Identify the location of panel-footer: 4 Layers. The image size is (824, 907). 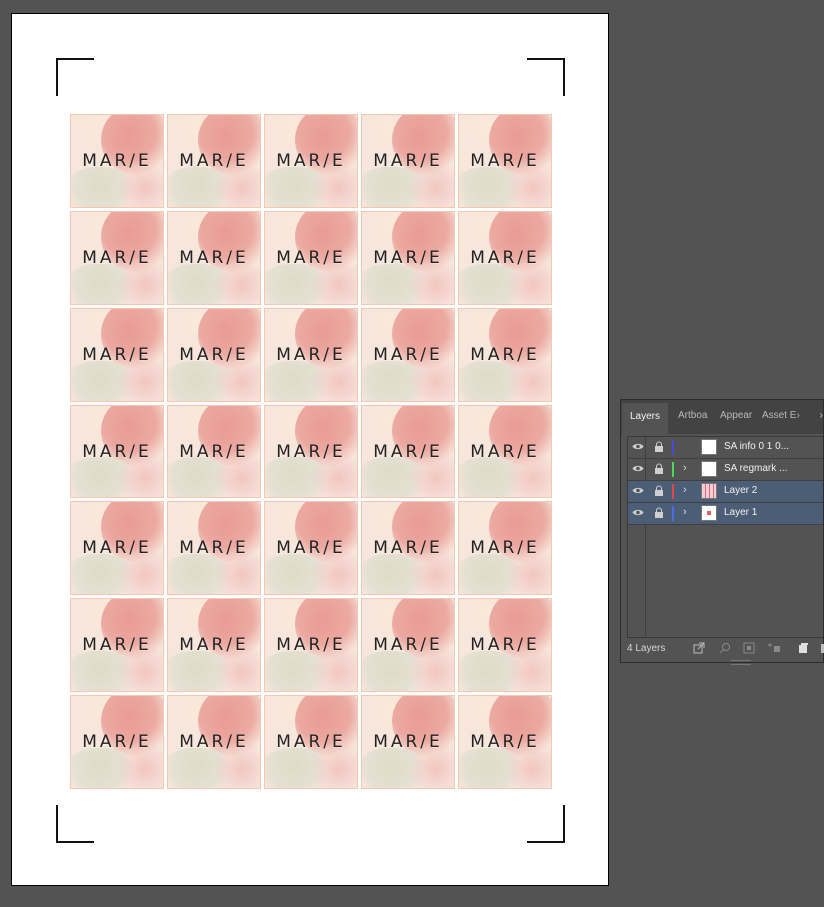
(722, 649).